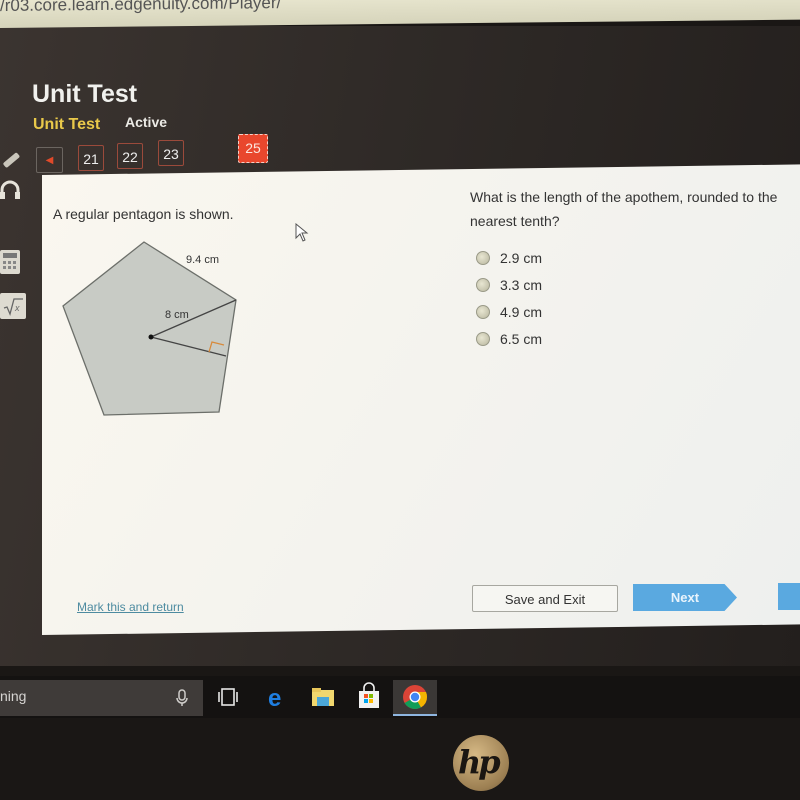 This screenshot has height=800, width=800. I want to click on chrome-icon, so click(415, 697).